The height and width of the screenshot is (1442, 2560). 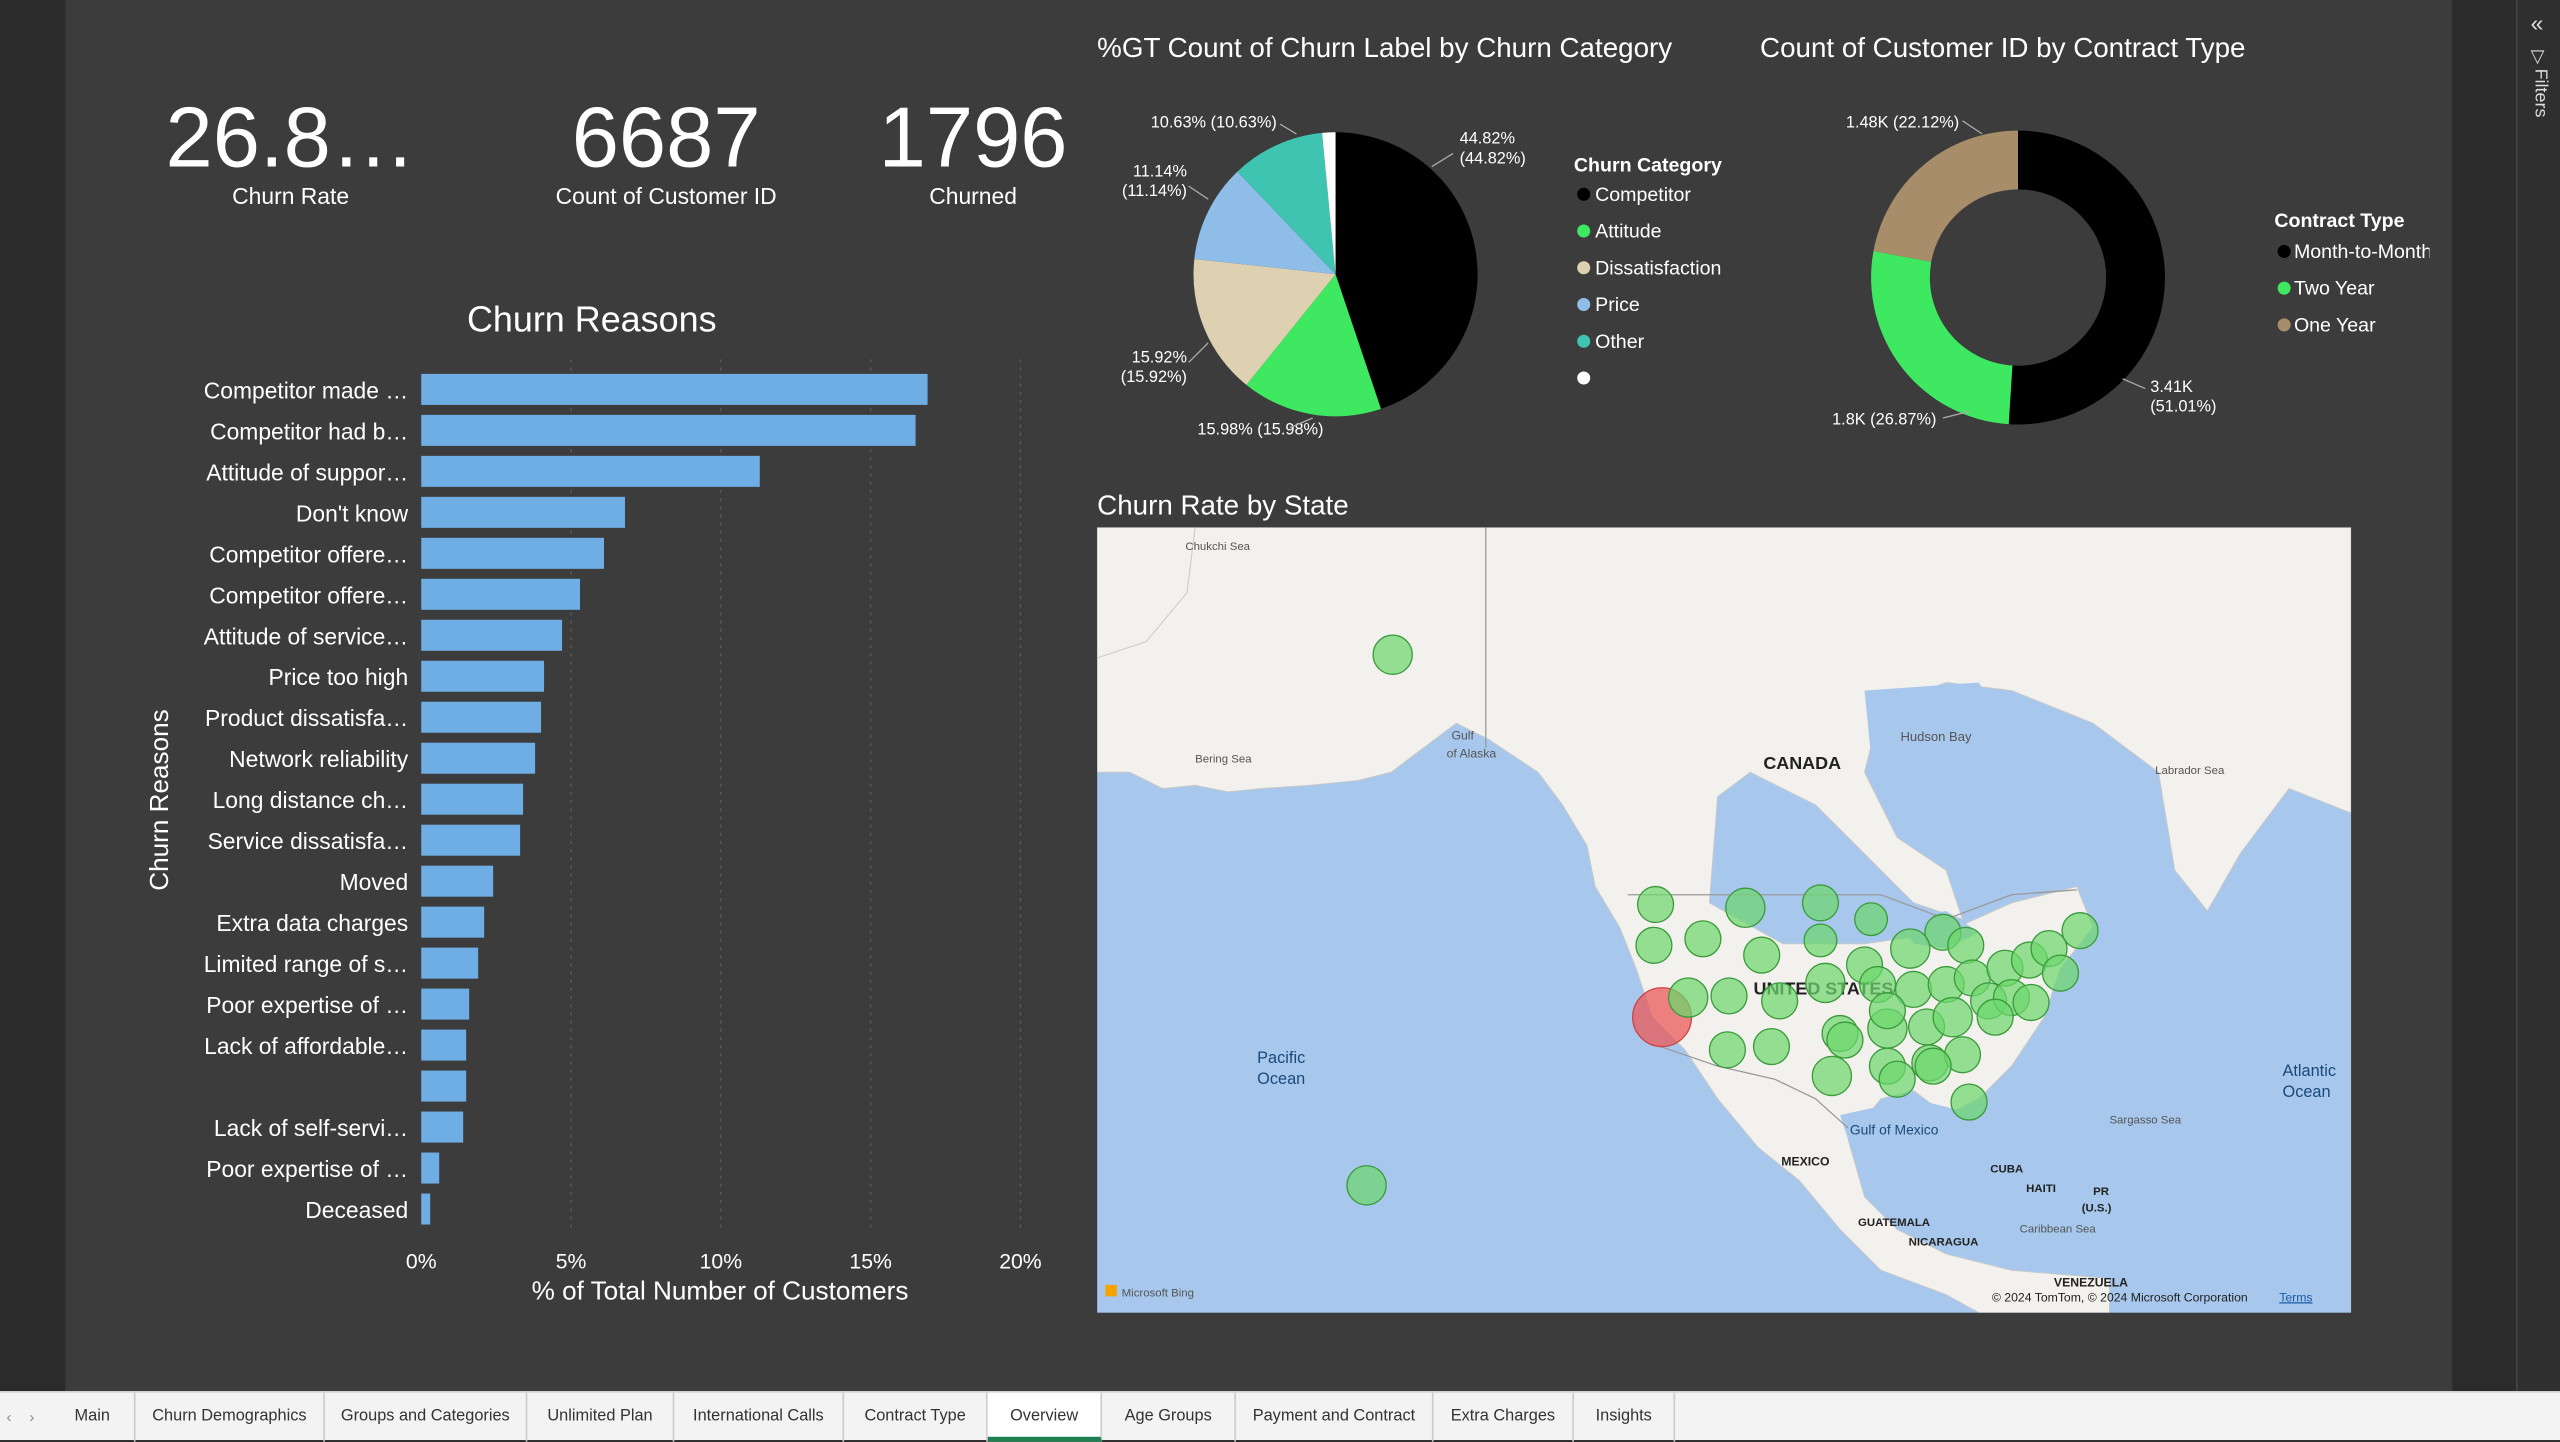 What do you see at coordinates (2541, 93) in the screenshot?
I see `filters-label: Filters` at bounding box center [2541, 93].